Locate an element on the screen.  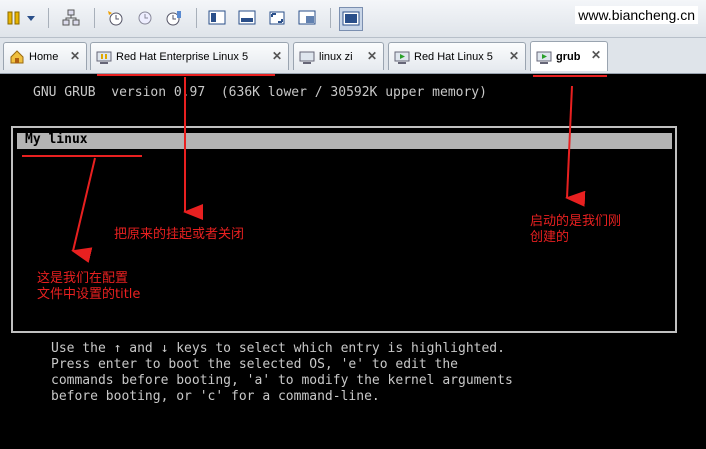
annotation-title: 这是我们在配置 文件中设置的title is located at coordinates (89, 286).